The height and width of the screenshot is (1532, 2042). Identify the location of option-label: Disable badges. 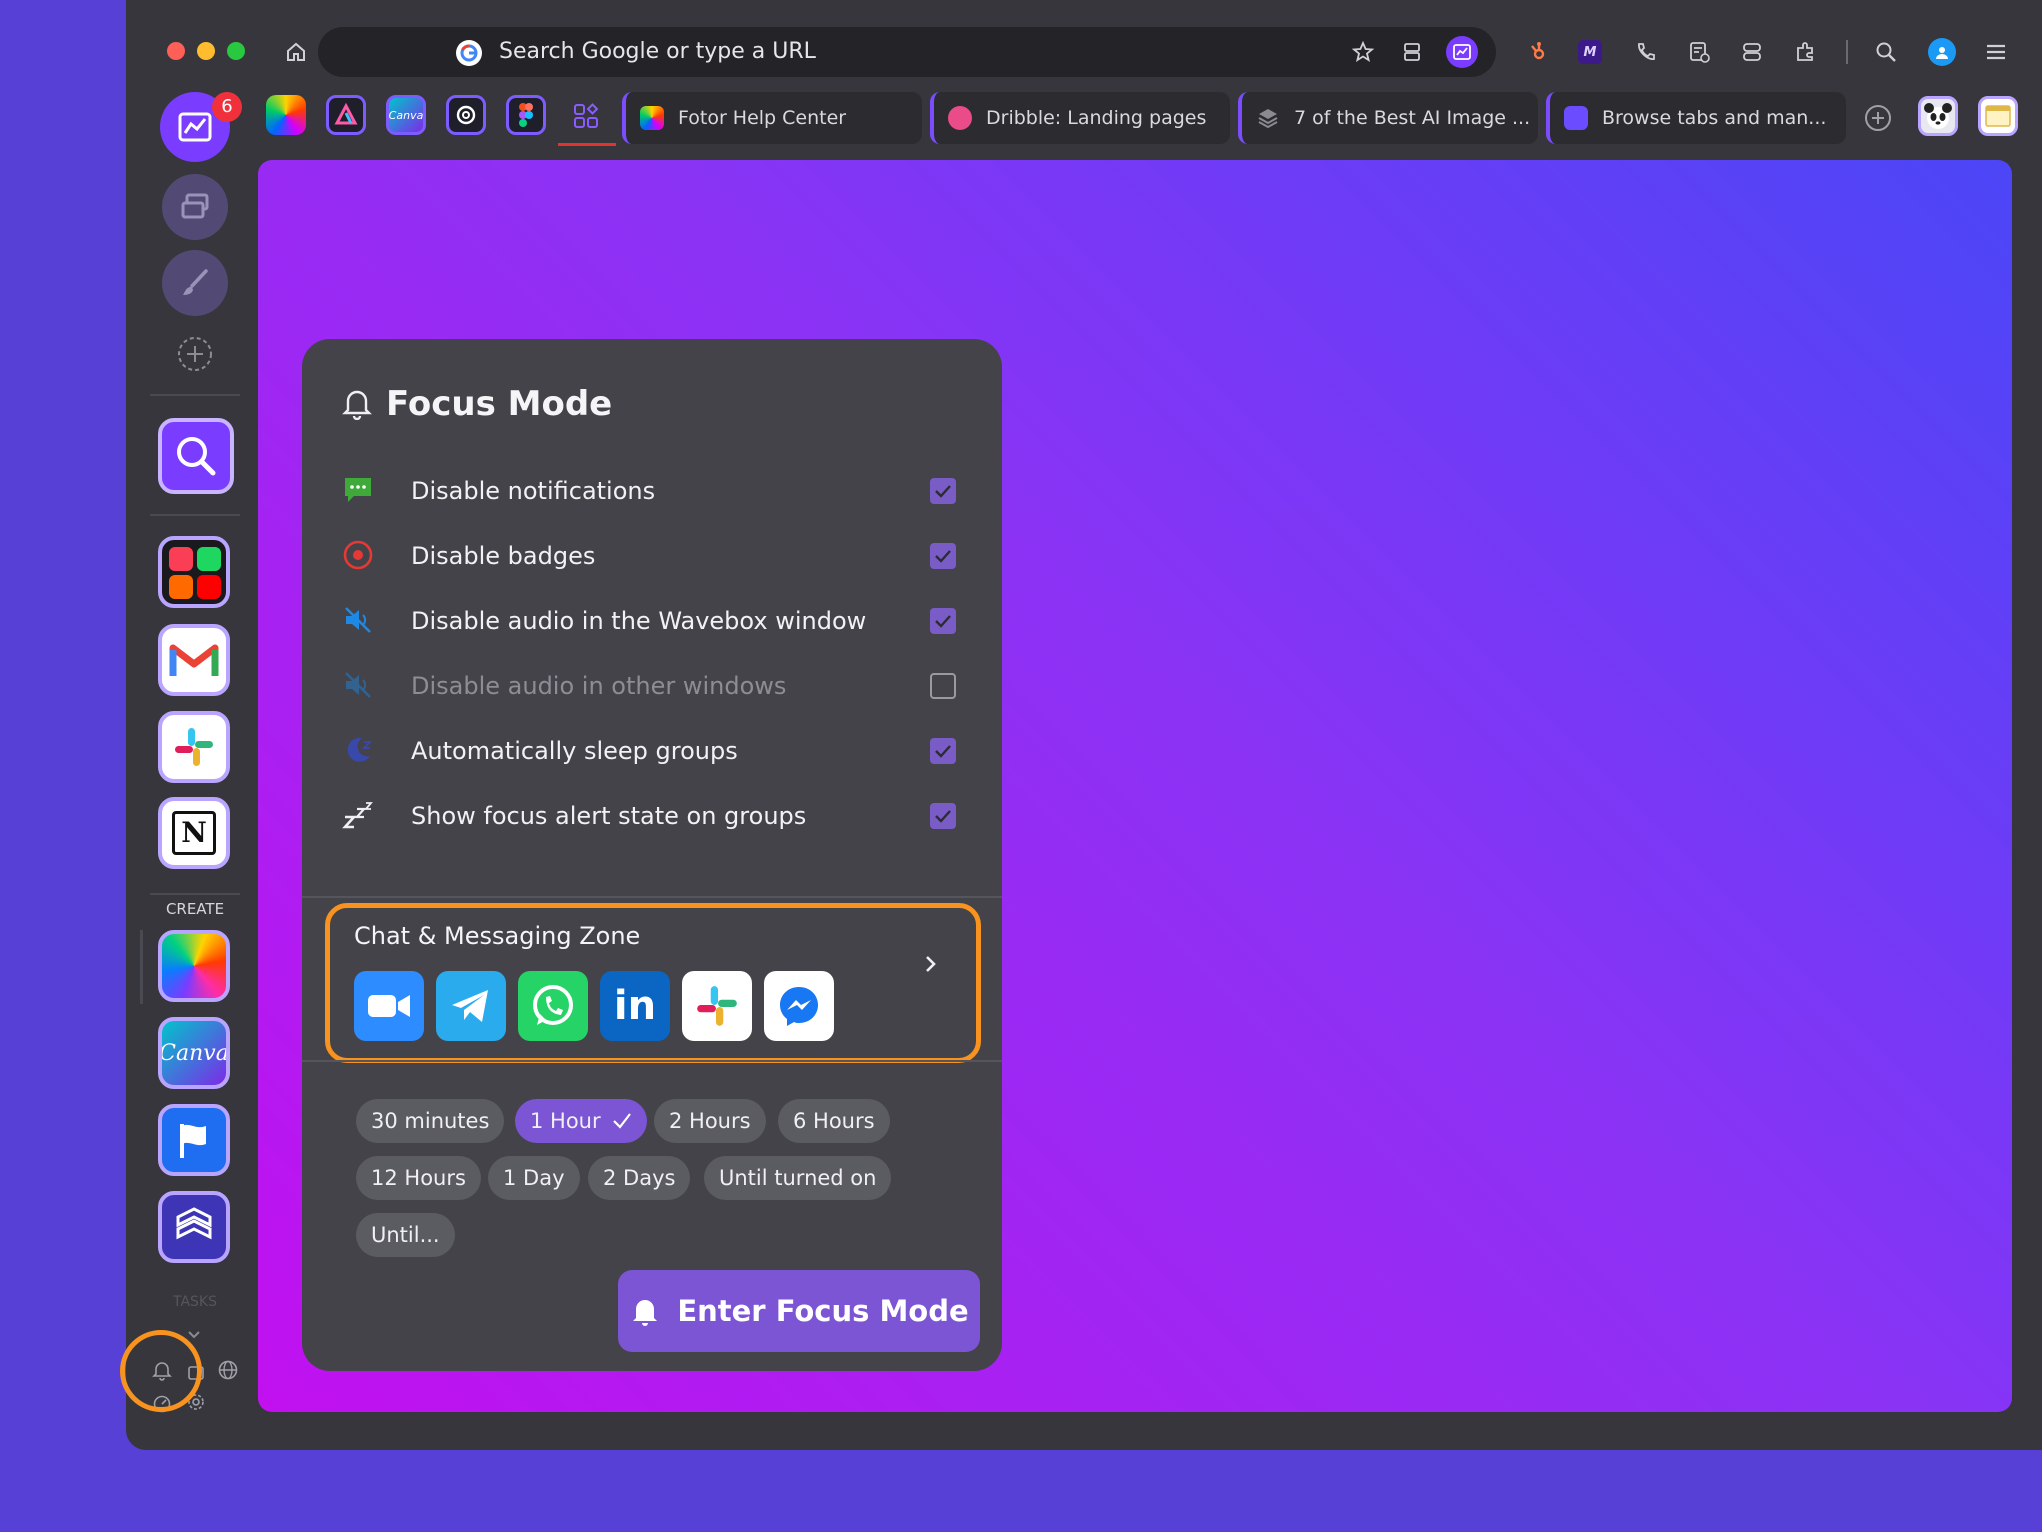
(503, 556).